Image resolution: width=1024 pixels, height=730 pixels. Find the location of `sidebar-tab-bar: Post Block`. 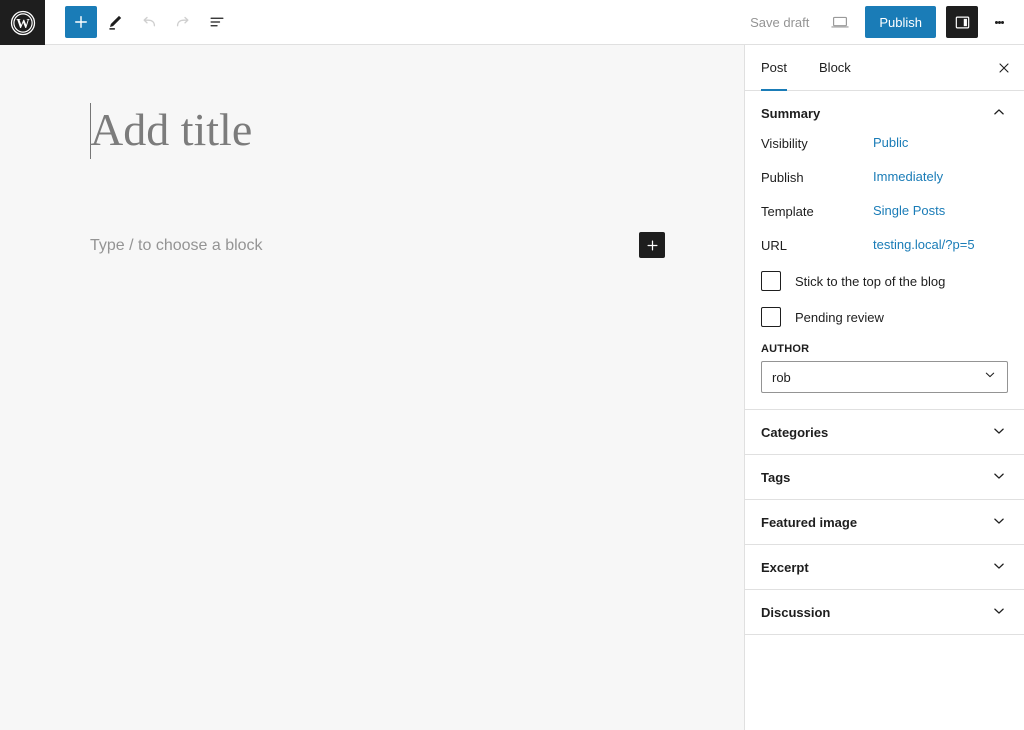

sidebar-tab-bar: Post Block is located at coordinates (884, 68).